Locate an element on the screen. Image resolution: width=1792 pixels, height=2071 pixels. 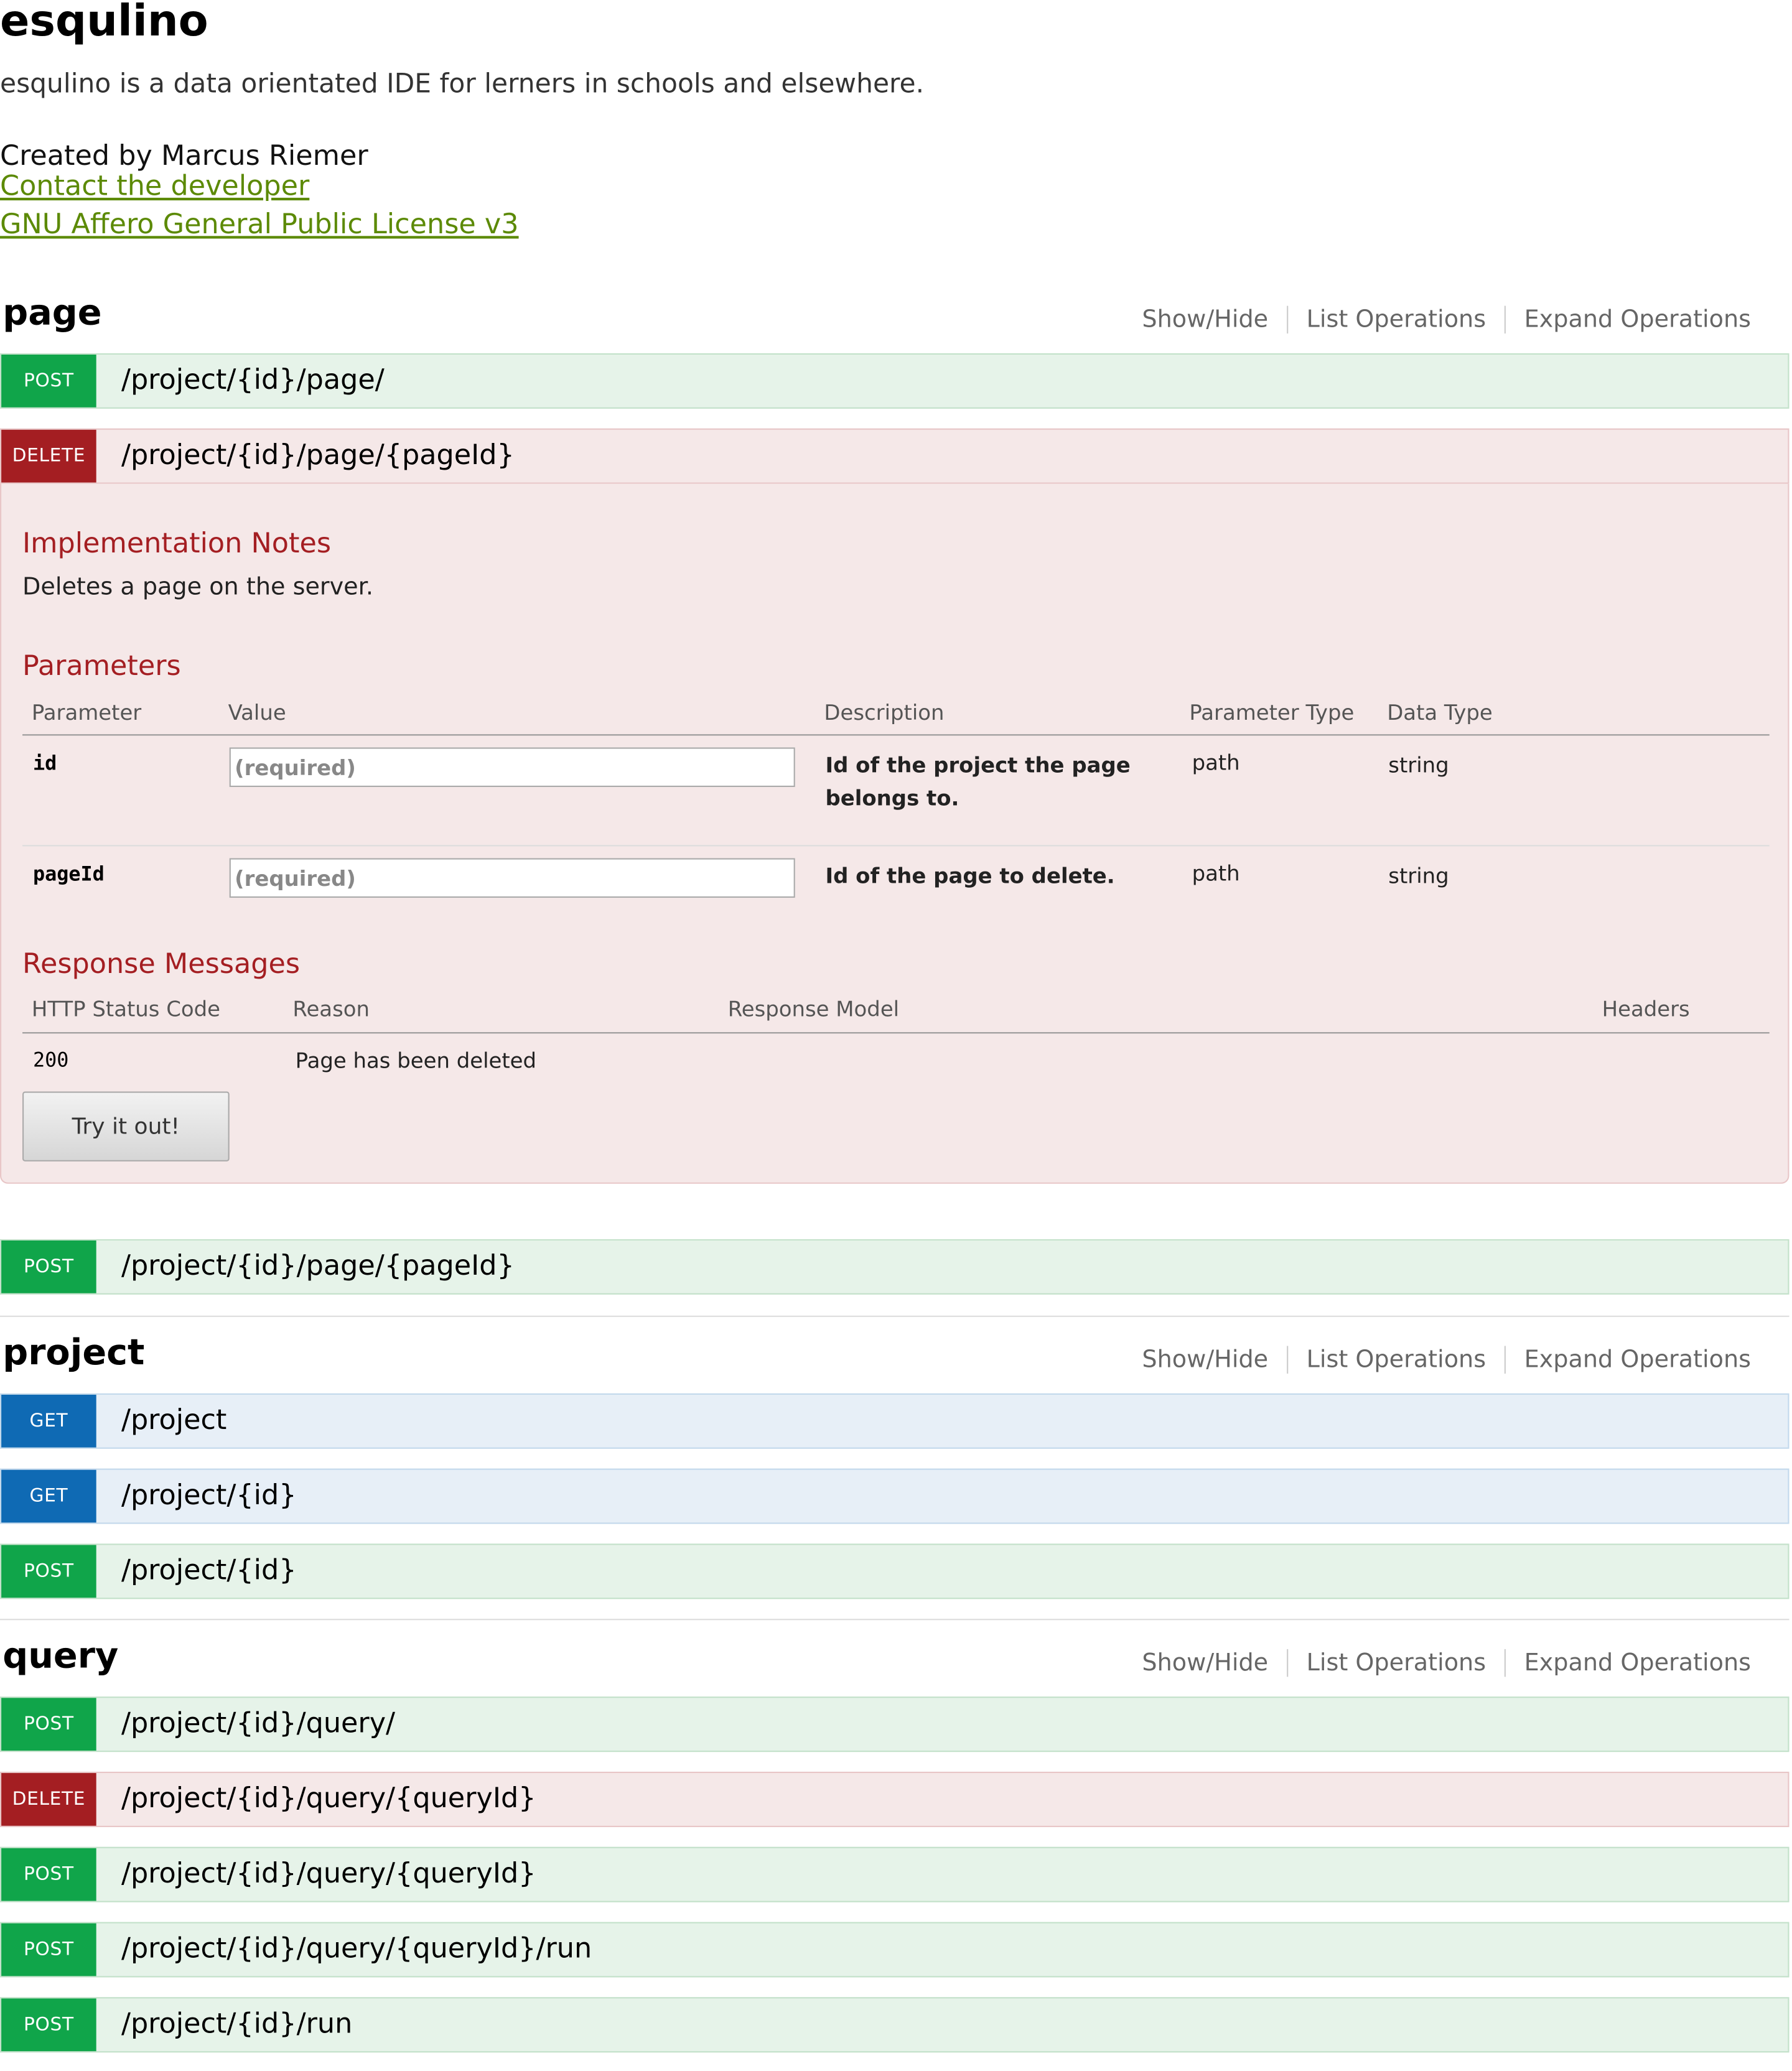
operation-path: /project is located at coordinates (173, 1420).